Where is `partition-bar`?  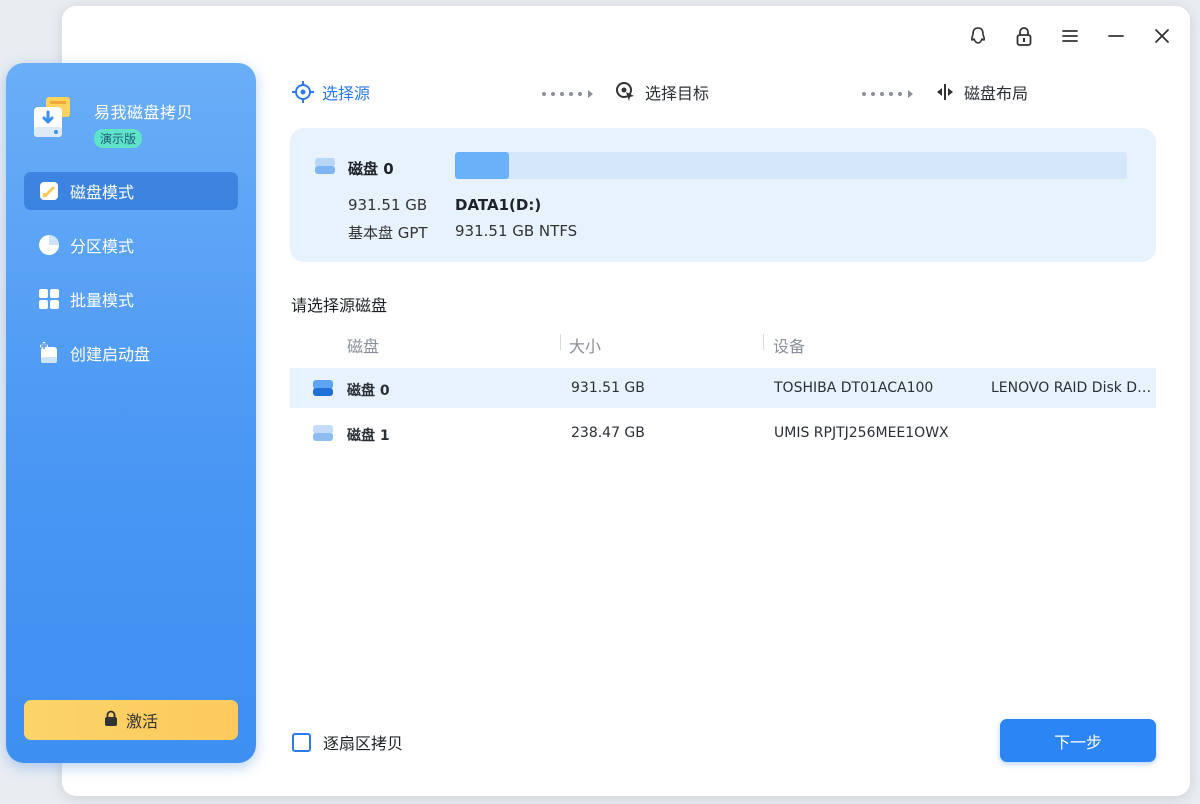 partition-bar is located at coordinates (791, 165).